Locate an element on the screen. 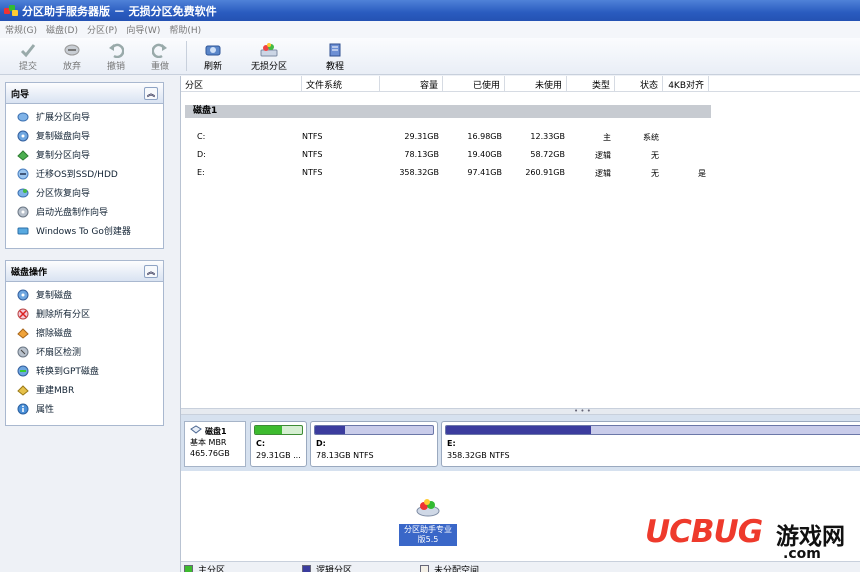 This screenshot has height=572, width=860. watermark-logo: UCBUG 游戏网 .com is located at coordinates (745, 538).